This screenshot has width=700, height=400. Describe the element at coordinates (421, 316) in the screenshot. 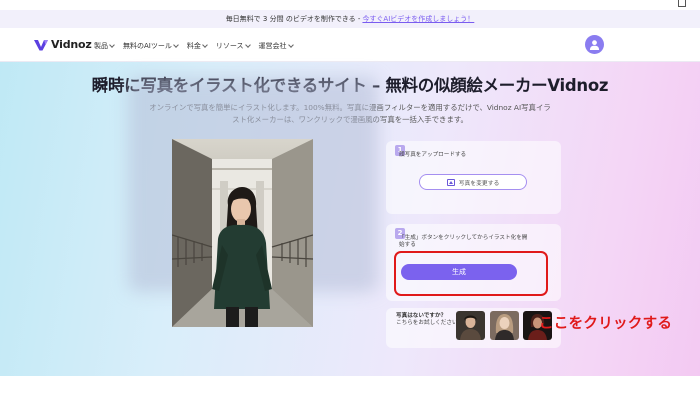

I see `try-sample-title: 写真はないですか？` at that location.